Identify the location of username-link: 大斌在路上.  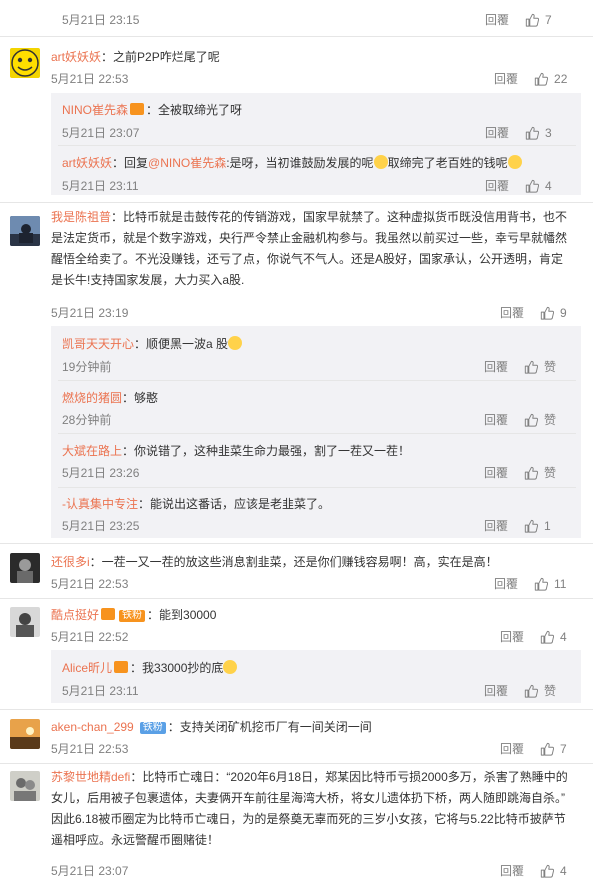
(92, 451).